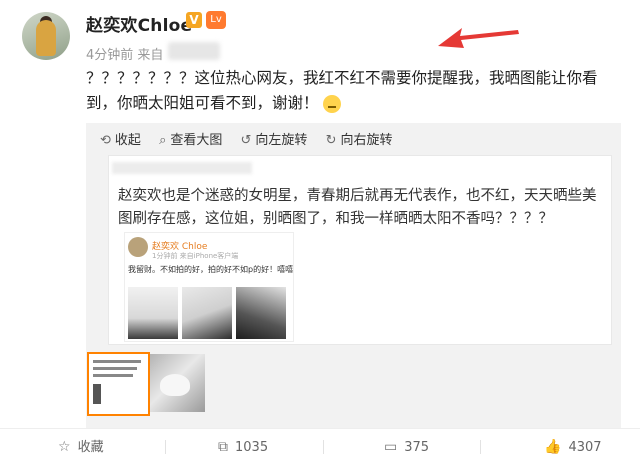 This screenshot has height=462, width=640. I want to click on collapse-button: ⟲ 收起, so click(120, 138).